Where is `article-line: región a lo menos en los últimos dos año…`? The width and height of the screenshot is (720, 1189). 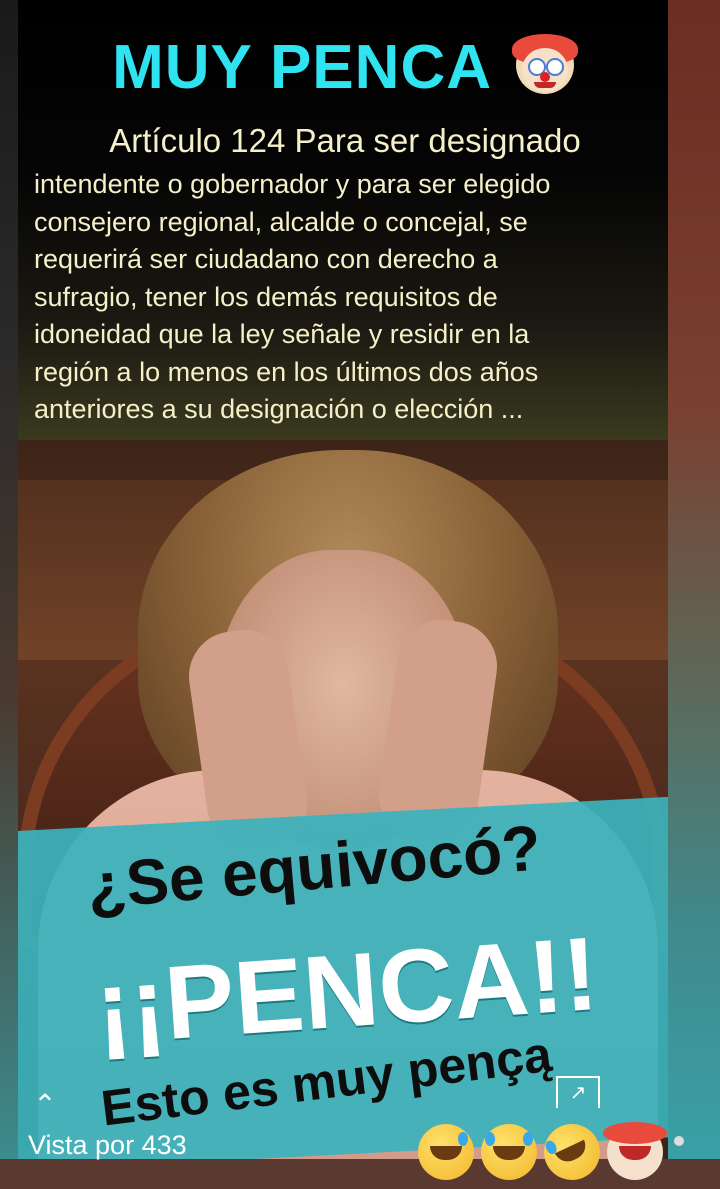 article-line: región a lo menos en los últimos dos año… is located at coordinates (286, 371).